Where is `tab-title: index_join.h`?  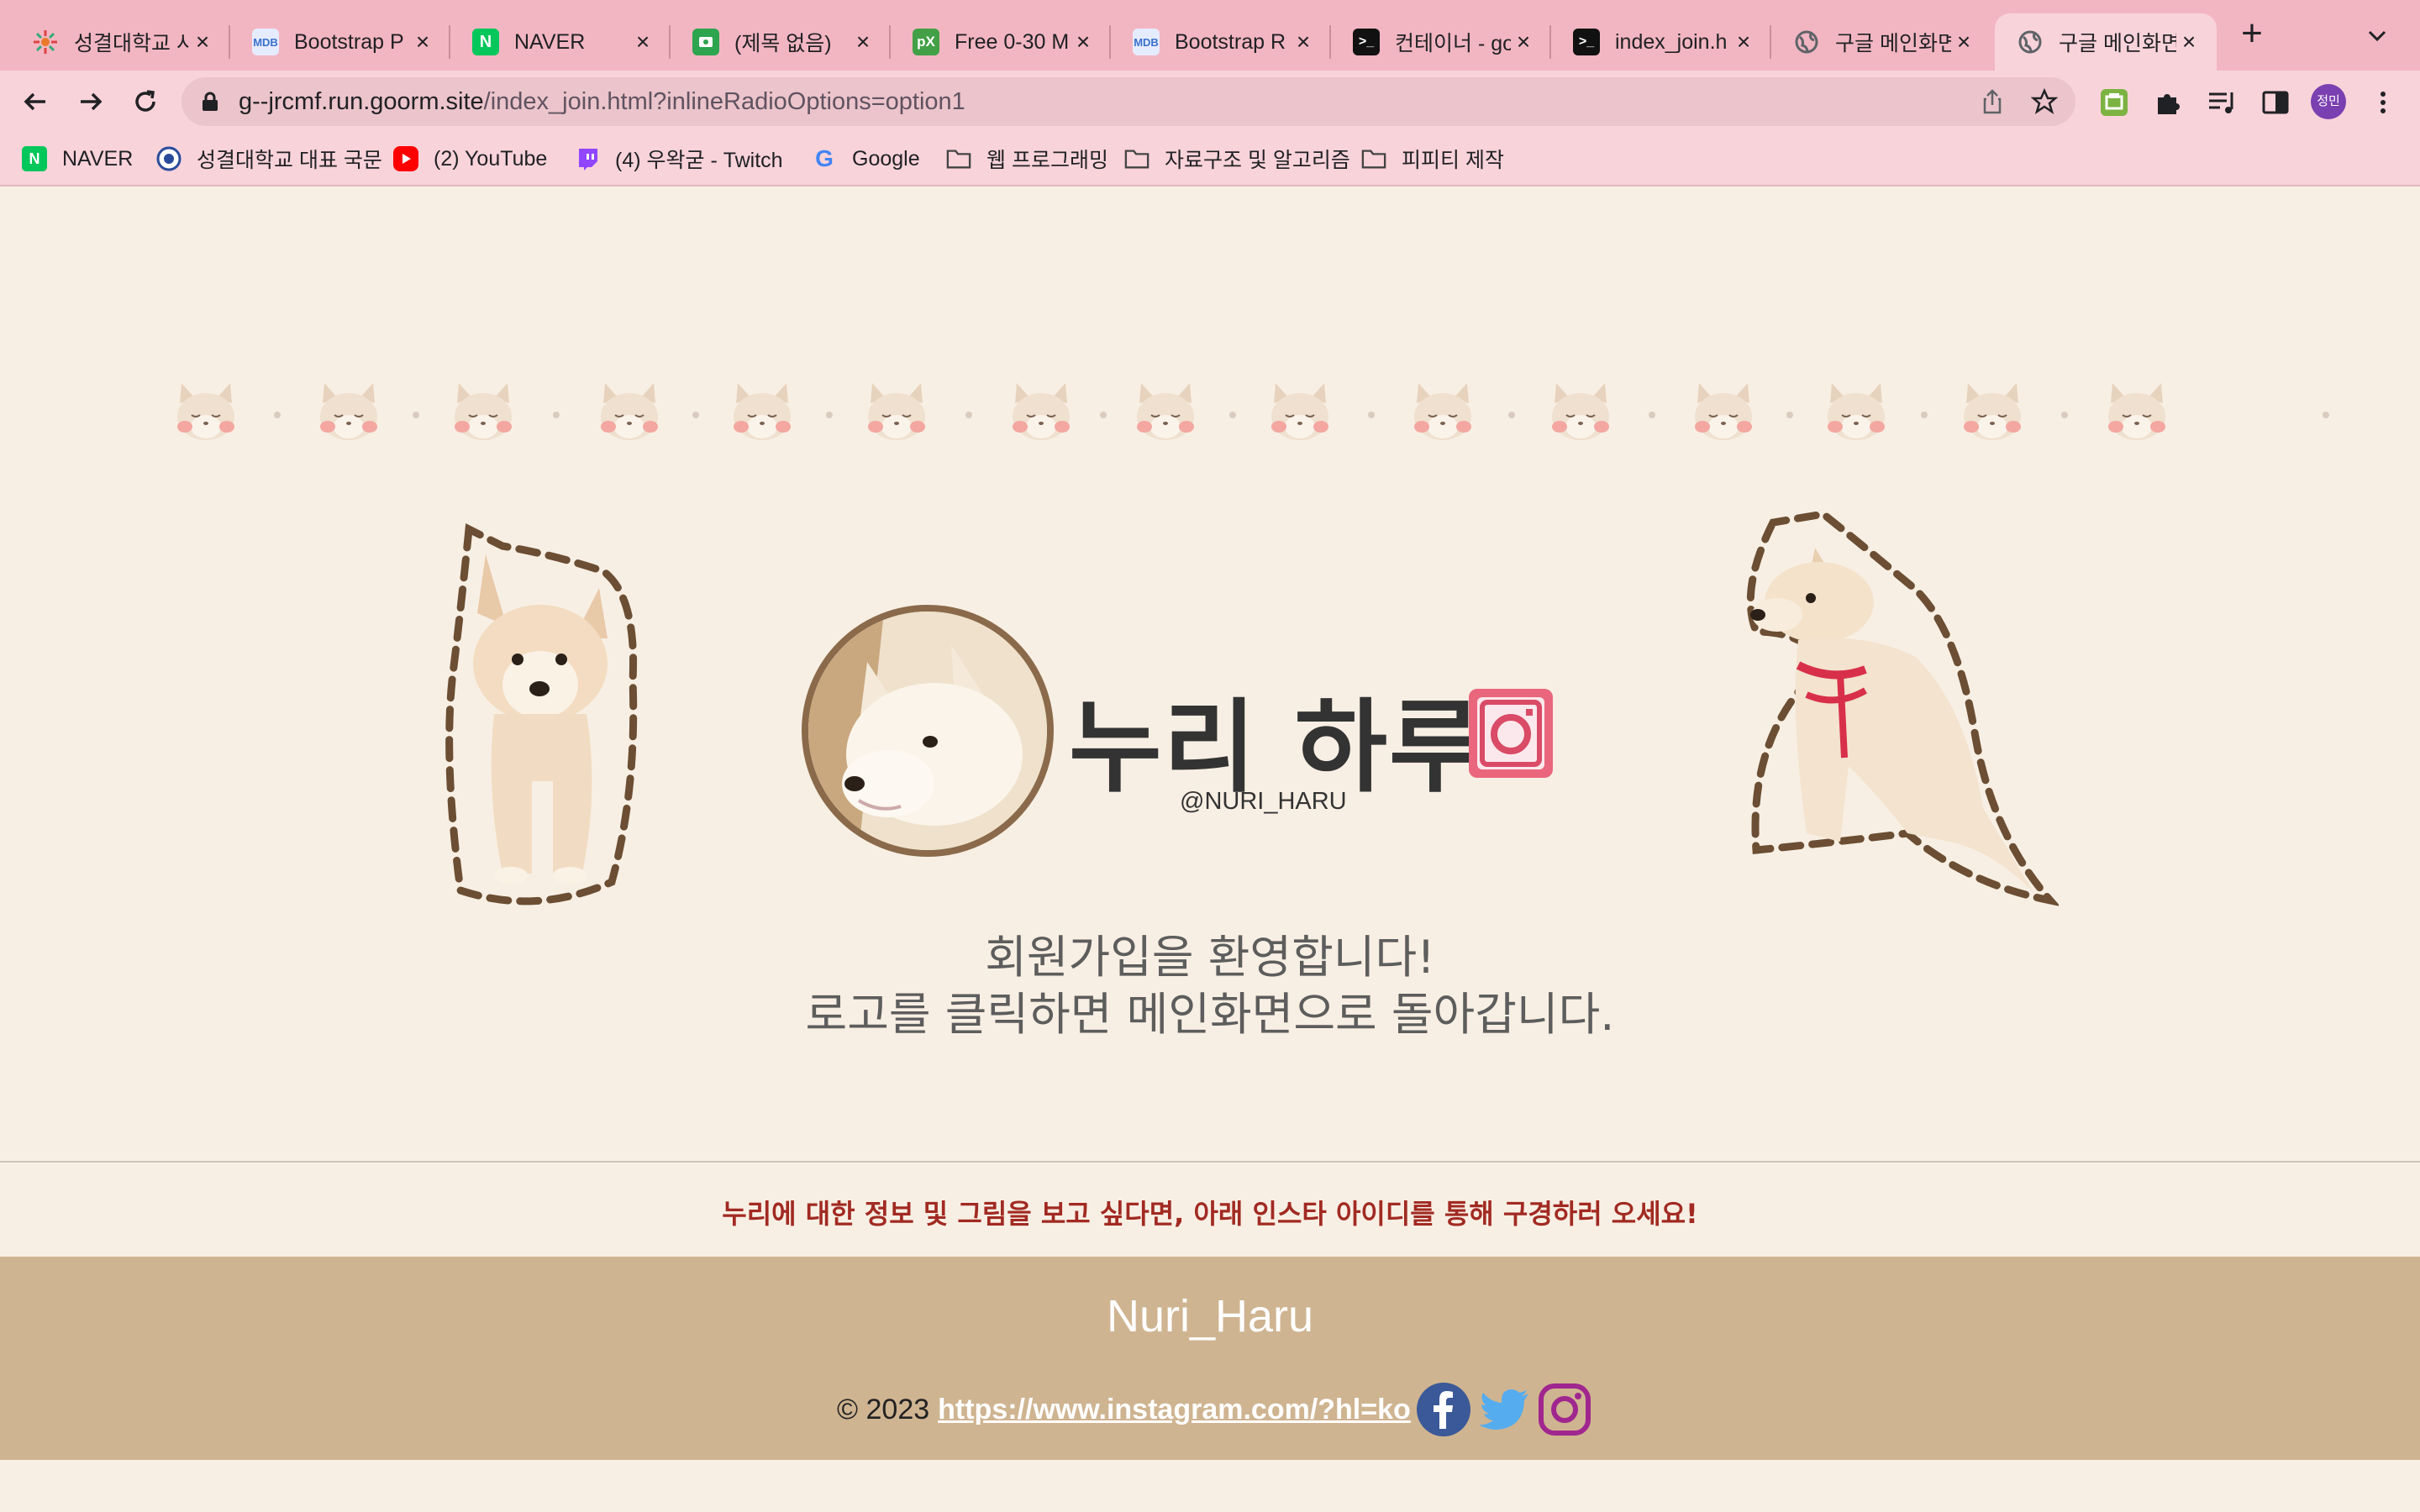 tab-title: index_join.h is located at coordinates (1671, 41).